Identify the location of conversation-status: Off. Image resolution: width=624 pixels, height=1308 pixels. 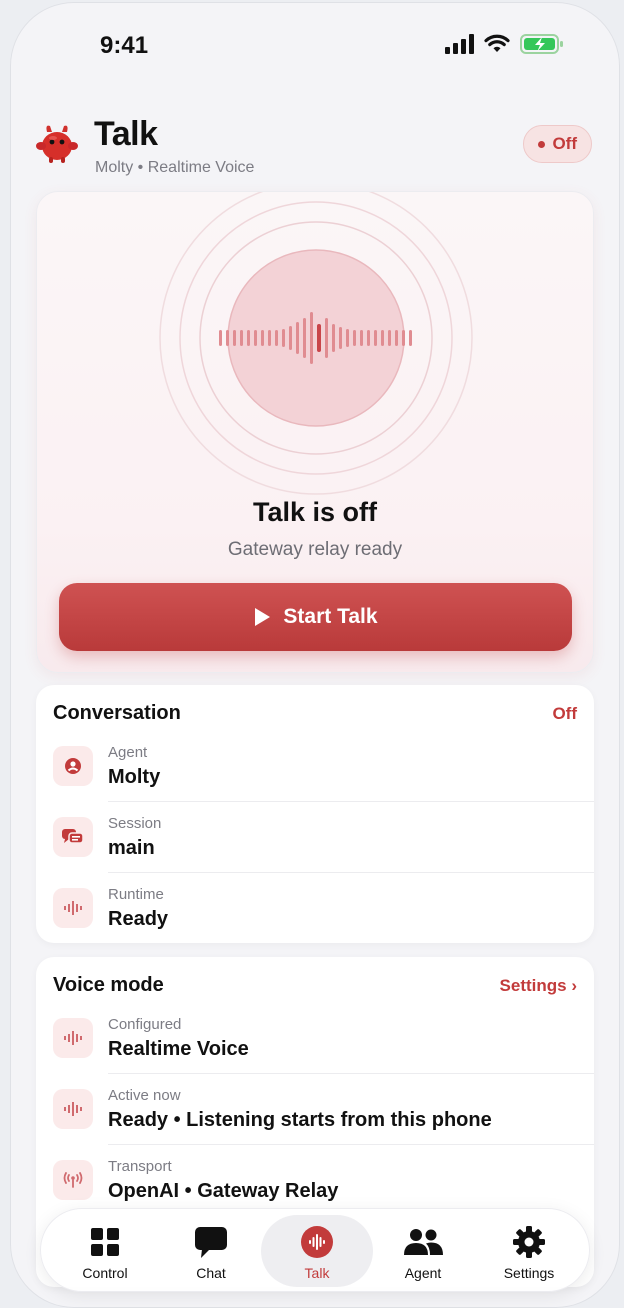
(564, 713).